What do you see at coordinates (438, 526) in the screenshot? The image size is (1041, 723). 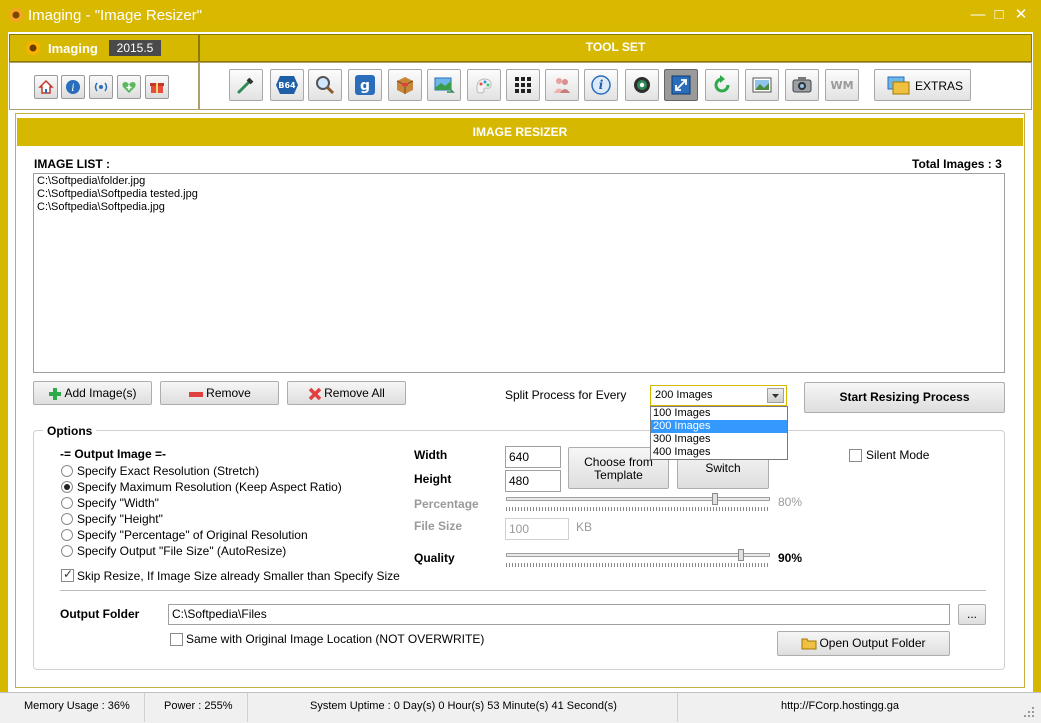 I see `file-size-label: File Size` at bounding box center [438, 526].